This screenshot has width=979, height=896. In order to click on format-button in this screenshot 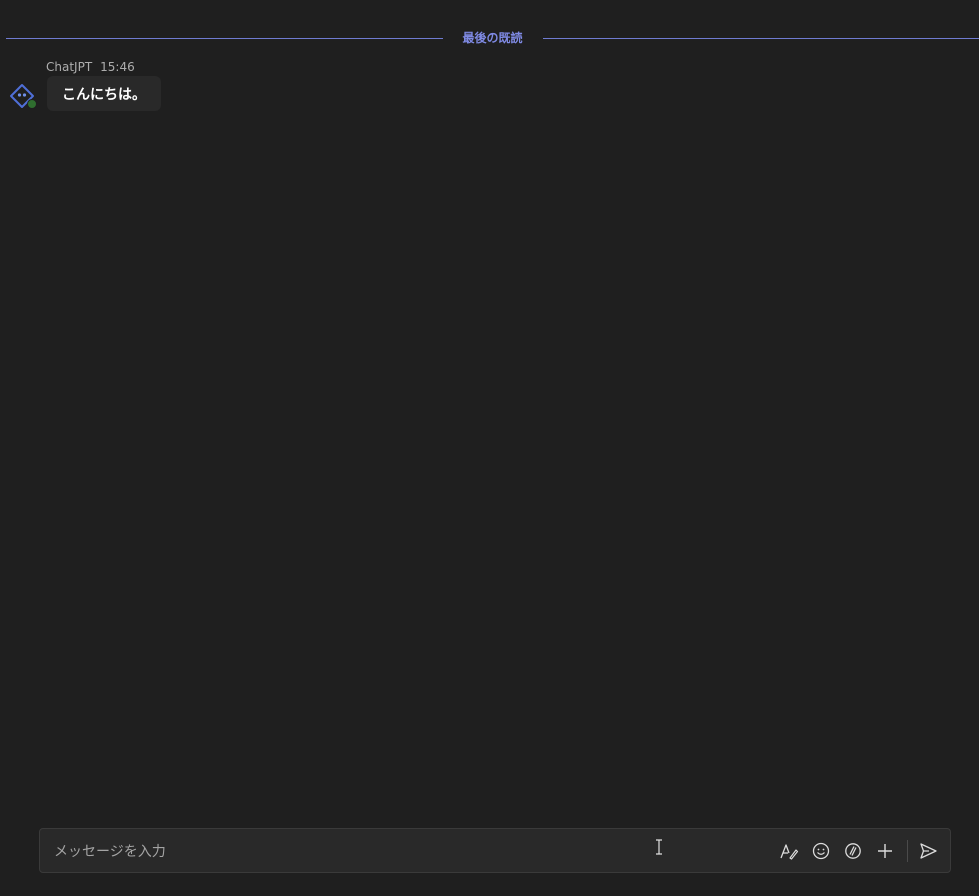, I will do `click(789, 851)`.